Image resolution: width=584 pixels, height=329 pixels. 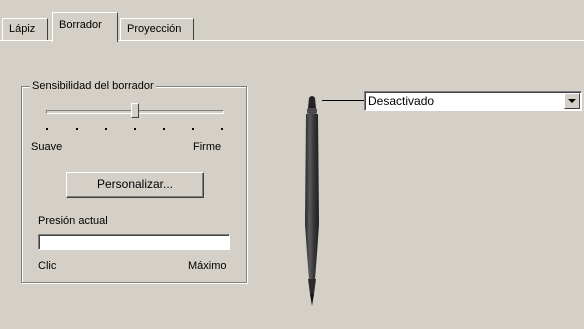 I want to click on tab-borrador: Borrador, so click(x=85, y=27).